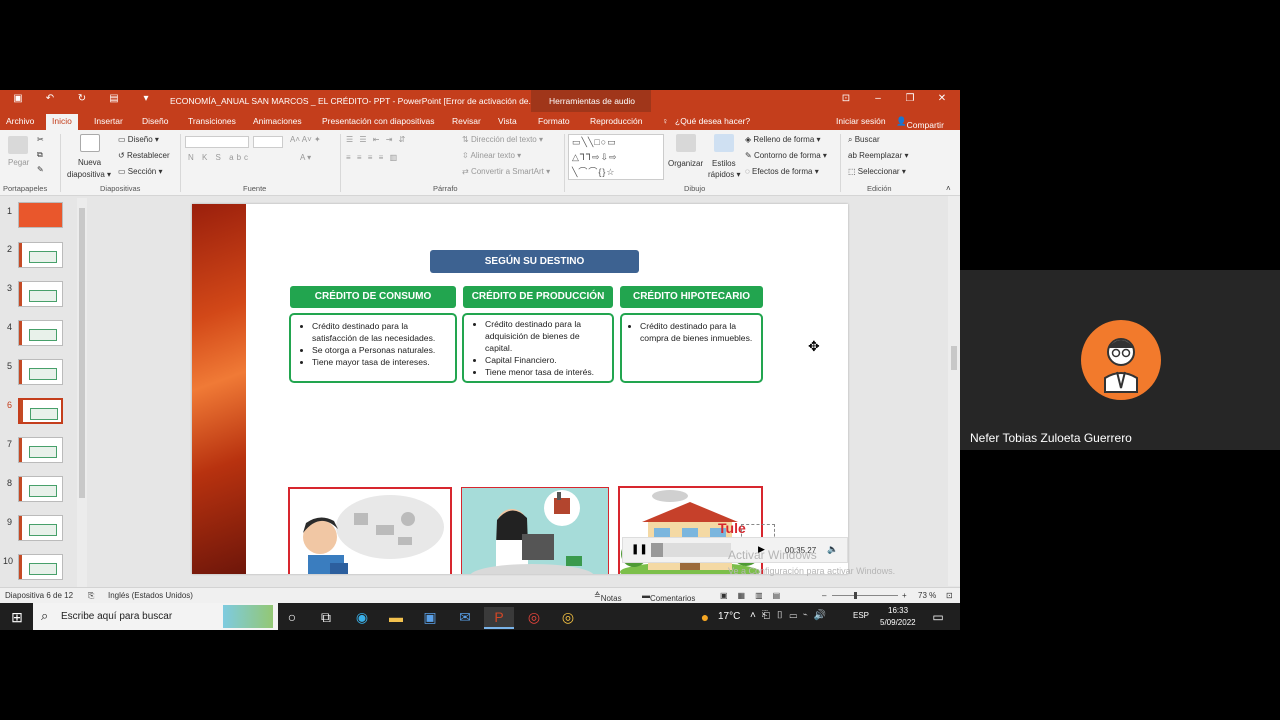 The width and height of the screenshot is (1280, 720). What do you see at coordinates (305, 139) in the screenshot?
I see `font-grow-icon: A˄ A˅ ✦` at bounding box center [305, 139].